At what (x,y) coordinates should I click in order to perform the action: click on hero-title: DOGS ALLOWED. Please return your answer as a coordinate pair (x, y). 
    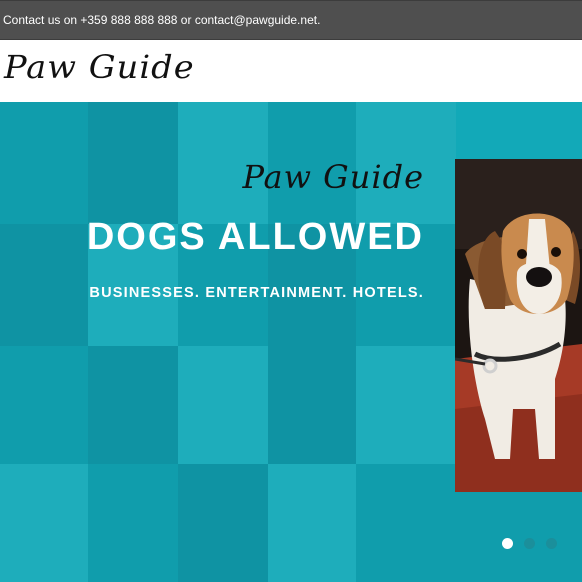
    Looking at the image, I should click on (255, 237).